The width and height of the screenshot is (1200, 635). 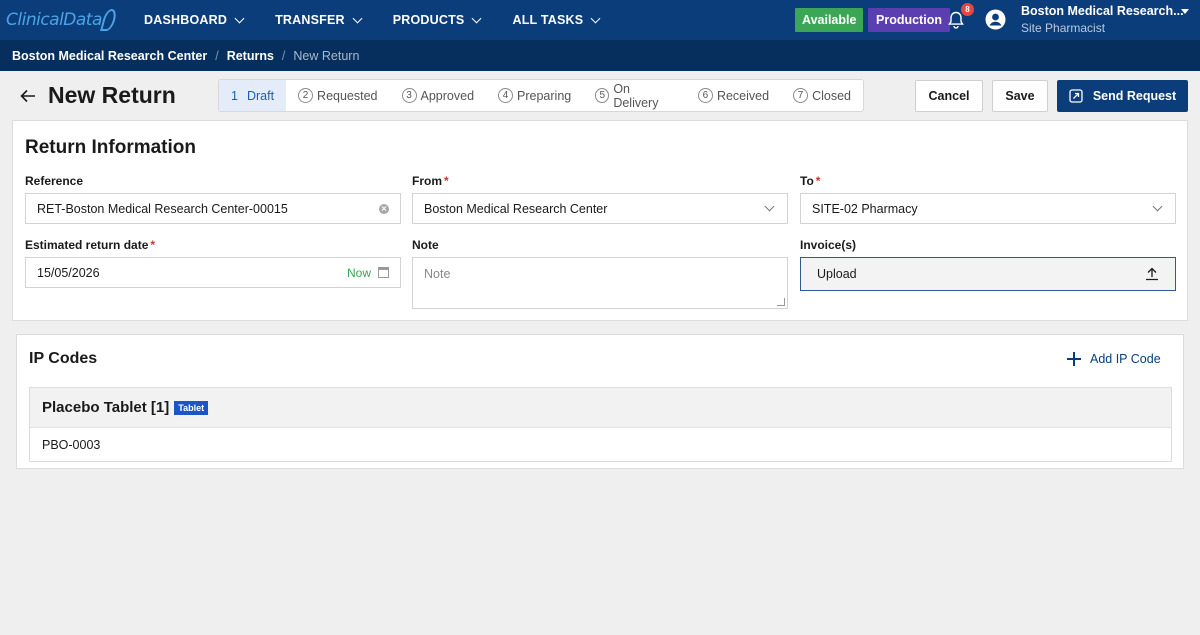 I want to click on note-label: Note, so click(x=425, y=245).